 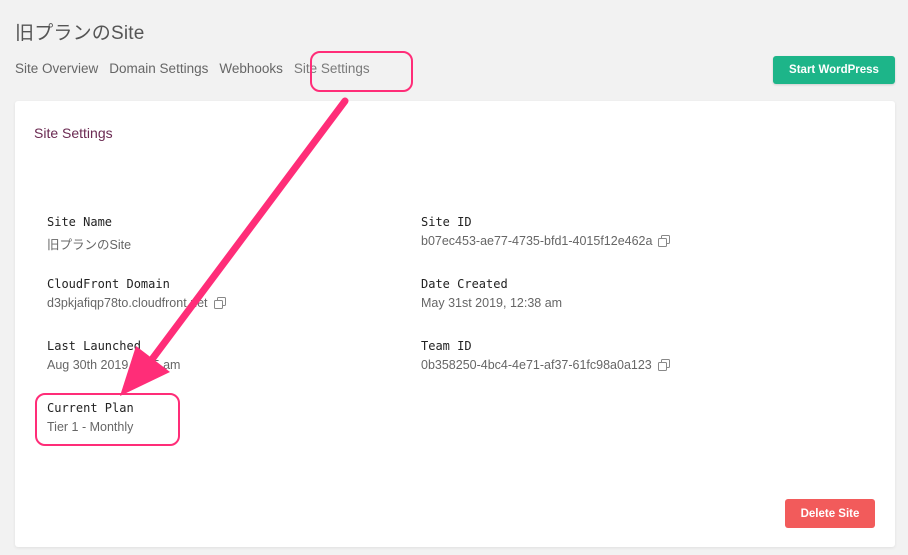 I want to click on card-title: Site Settings, so click(x=73, y=133).